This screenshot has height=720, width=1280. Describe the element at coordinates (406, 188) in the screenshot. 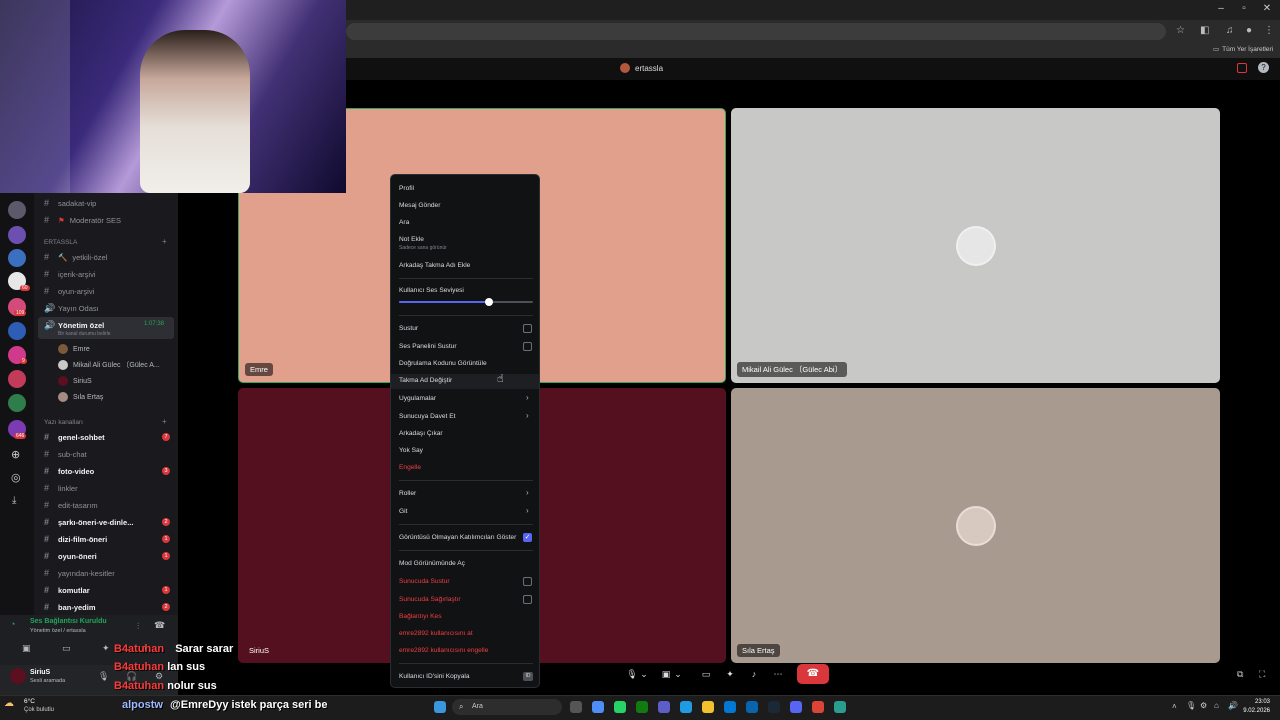

I see `menu-item-profile: Profil` at that location.